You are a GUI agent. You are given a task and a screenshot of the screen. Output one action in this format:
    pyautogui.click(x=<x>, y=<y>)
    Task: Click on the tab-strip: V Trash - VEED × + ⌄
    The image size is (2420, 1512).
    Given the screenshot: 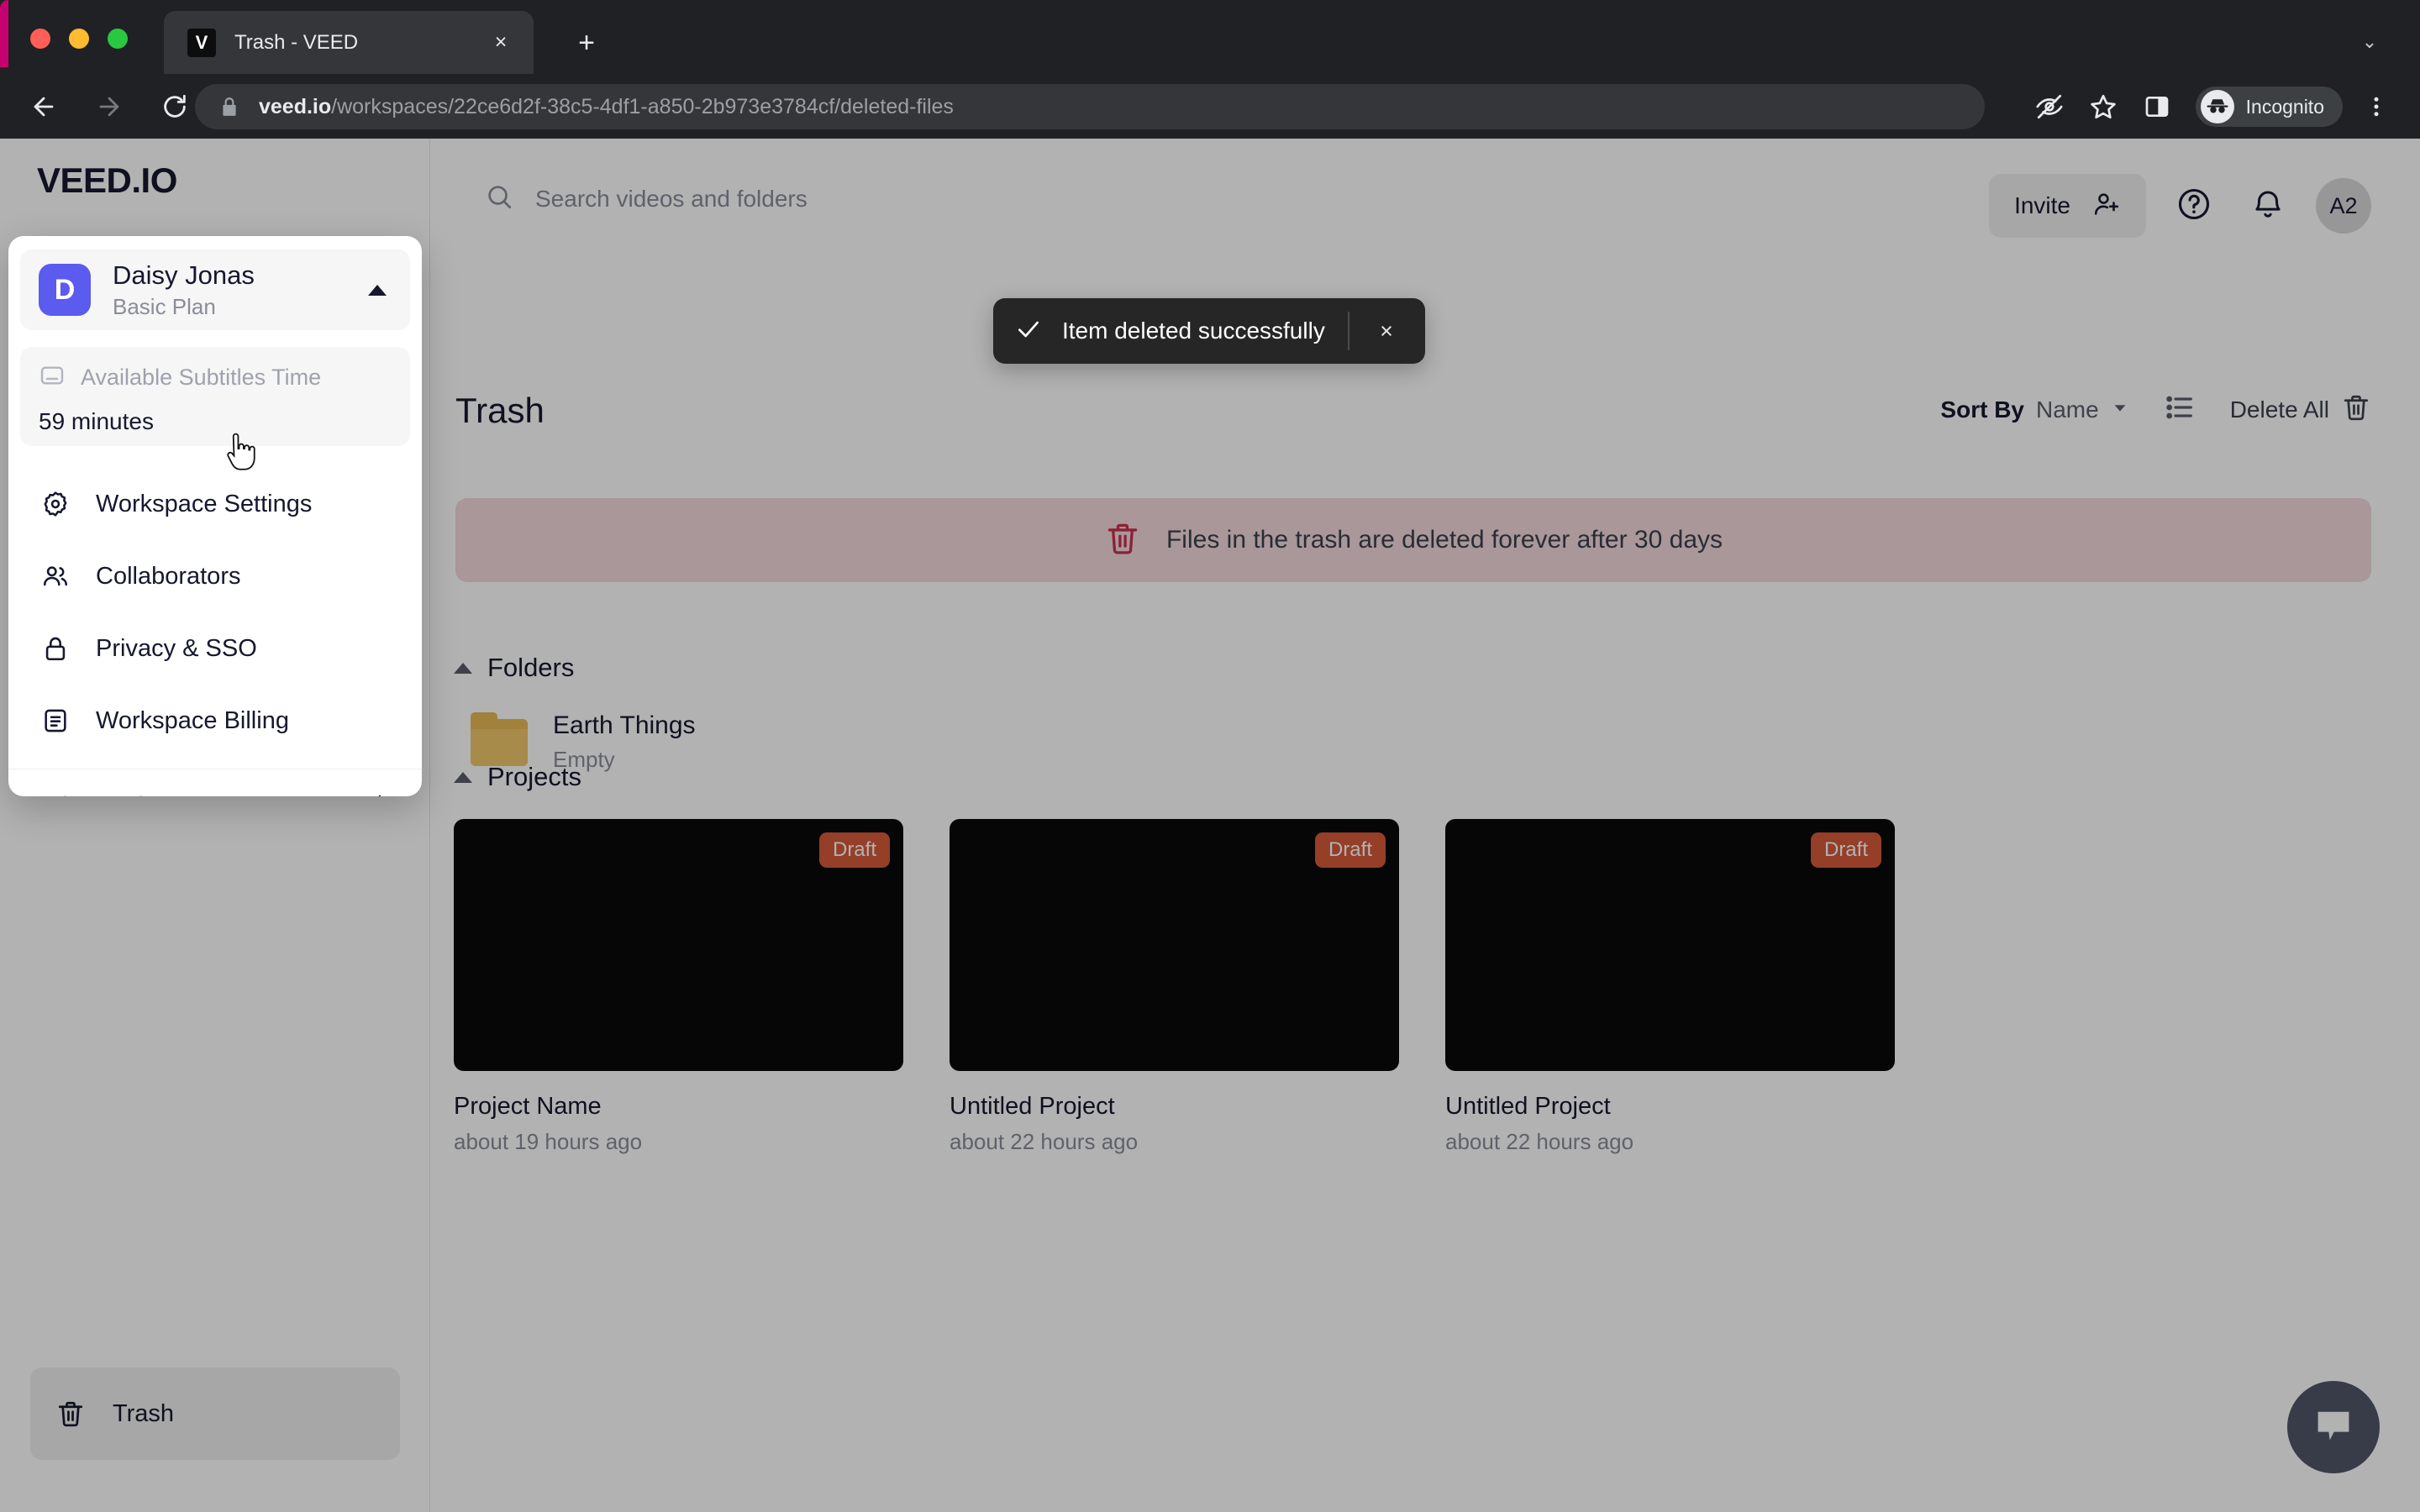 What is the action you would take?
    pyautogui.click(x=1210, y=37)
    